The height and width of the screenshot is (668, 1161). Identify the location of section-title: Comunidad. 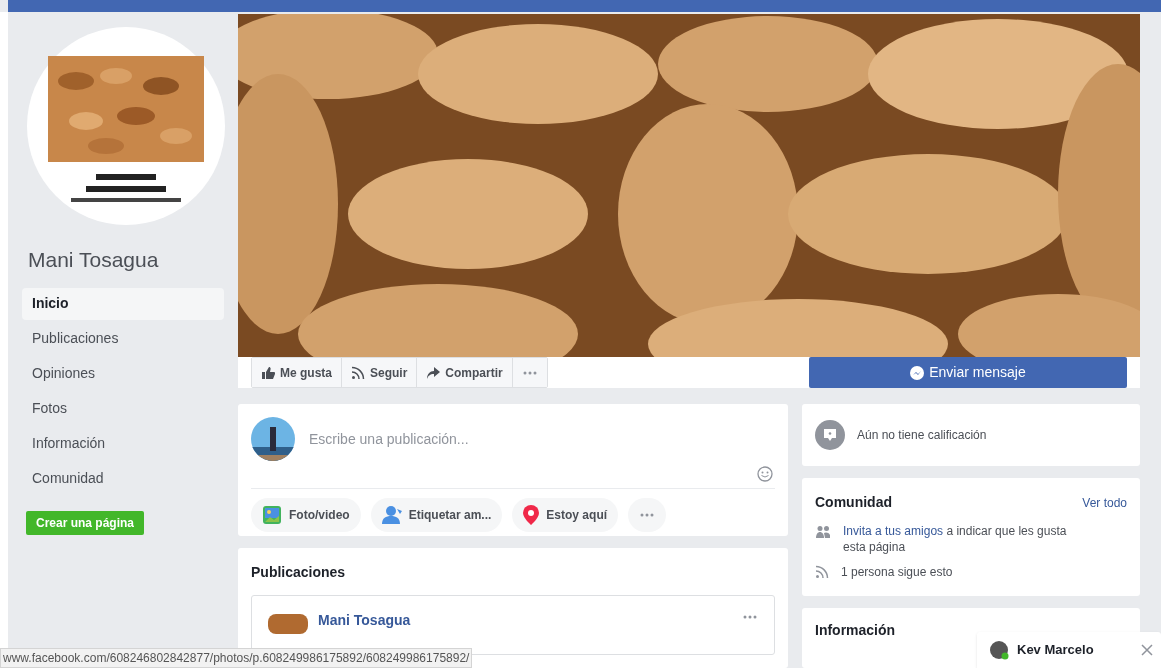
(853, 502).